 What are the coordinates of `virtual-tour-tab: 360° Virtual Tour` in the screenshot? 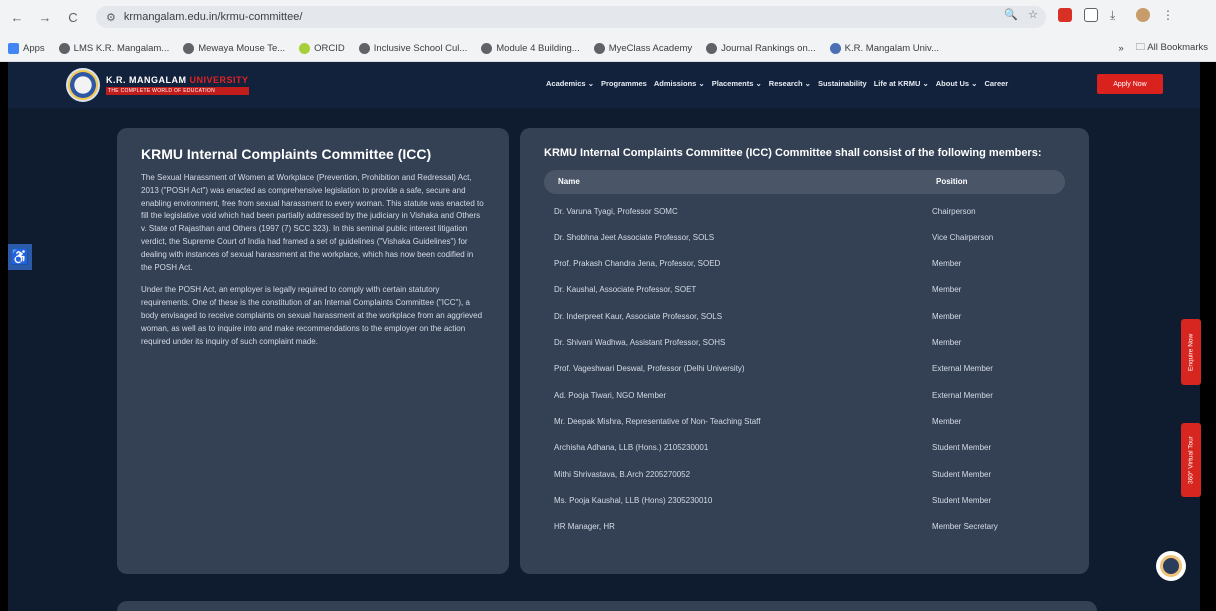 It's located at (1191, 460).